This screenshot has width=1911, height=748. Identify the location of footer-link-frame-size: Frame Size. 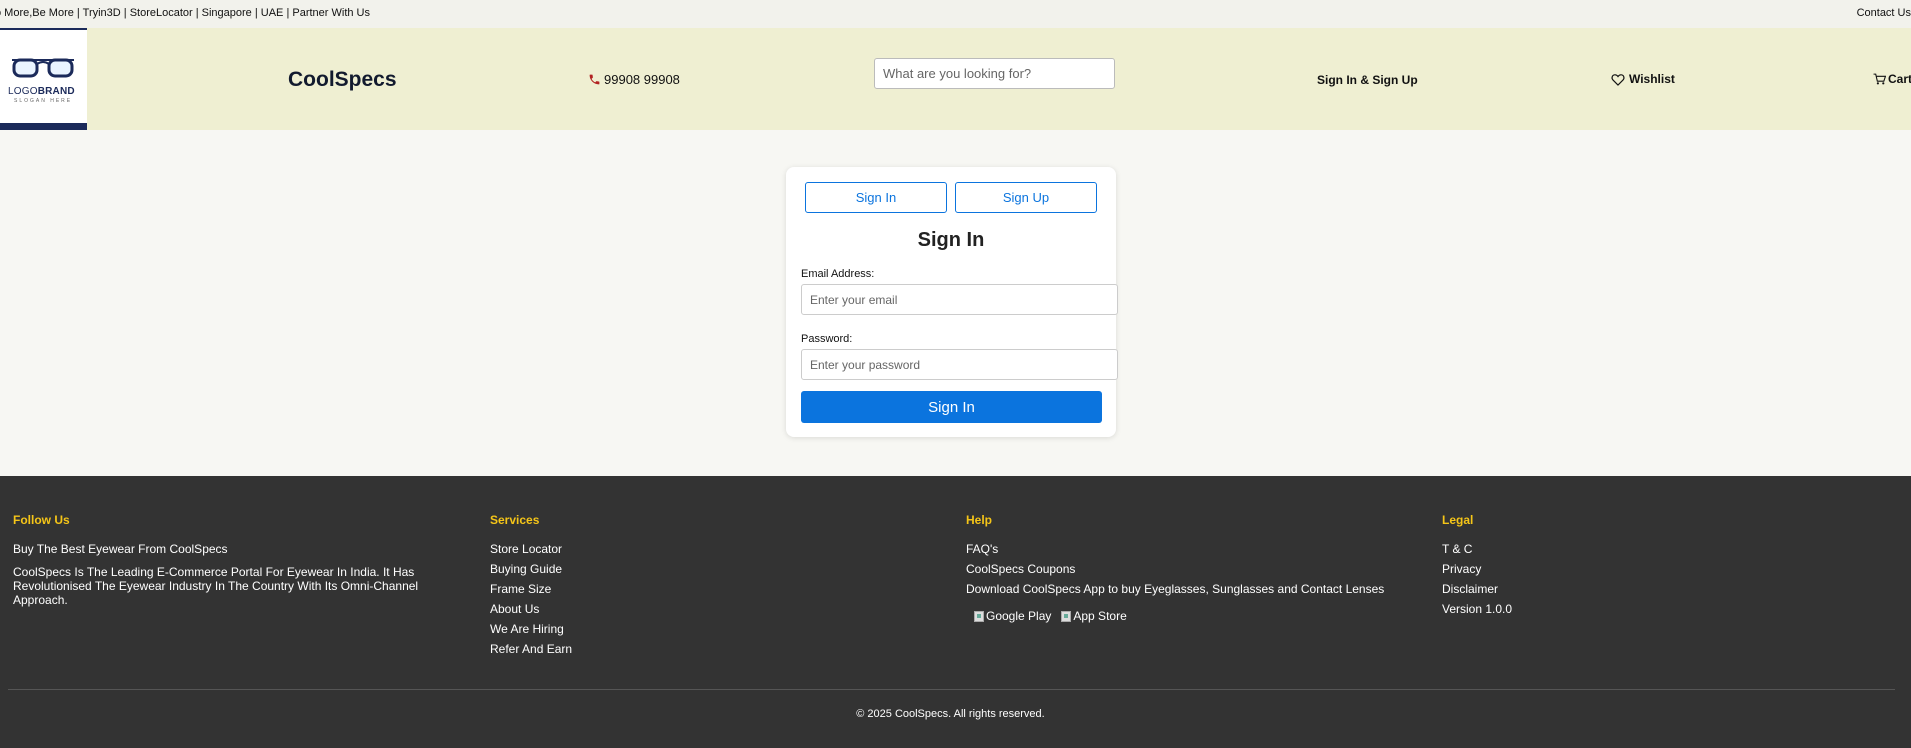
(531, 589).